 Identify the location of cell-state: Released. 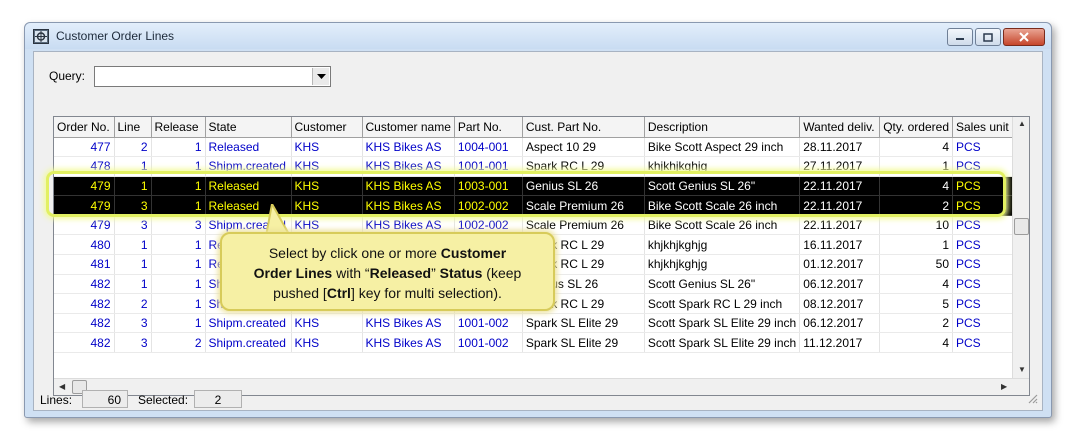
(248, 147).